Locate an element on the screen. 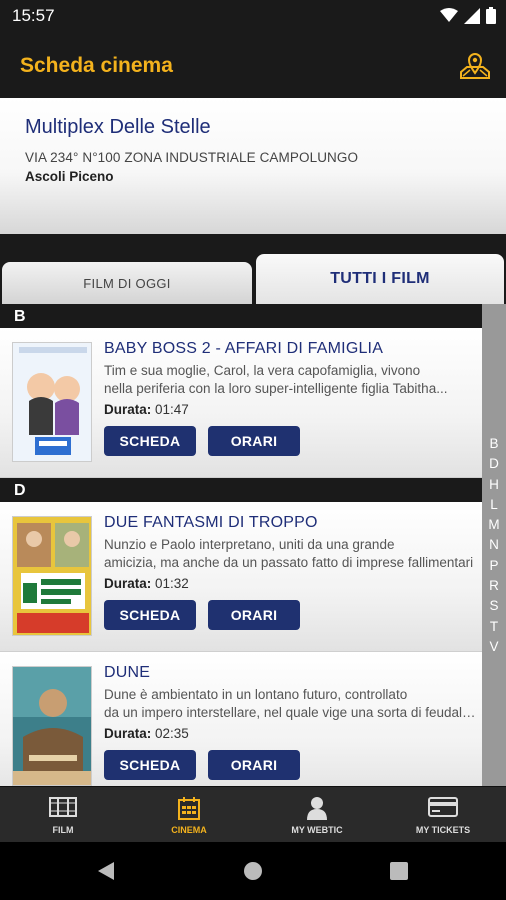 This screenshot has height=900, width=506. page-title: Scheda cinema is located at coordinates (96, 65).